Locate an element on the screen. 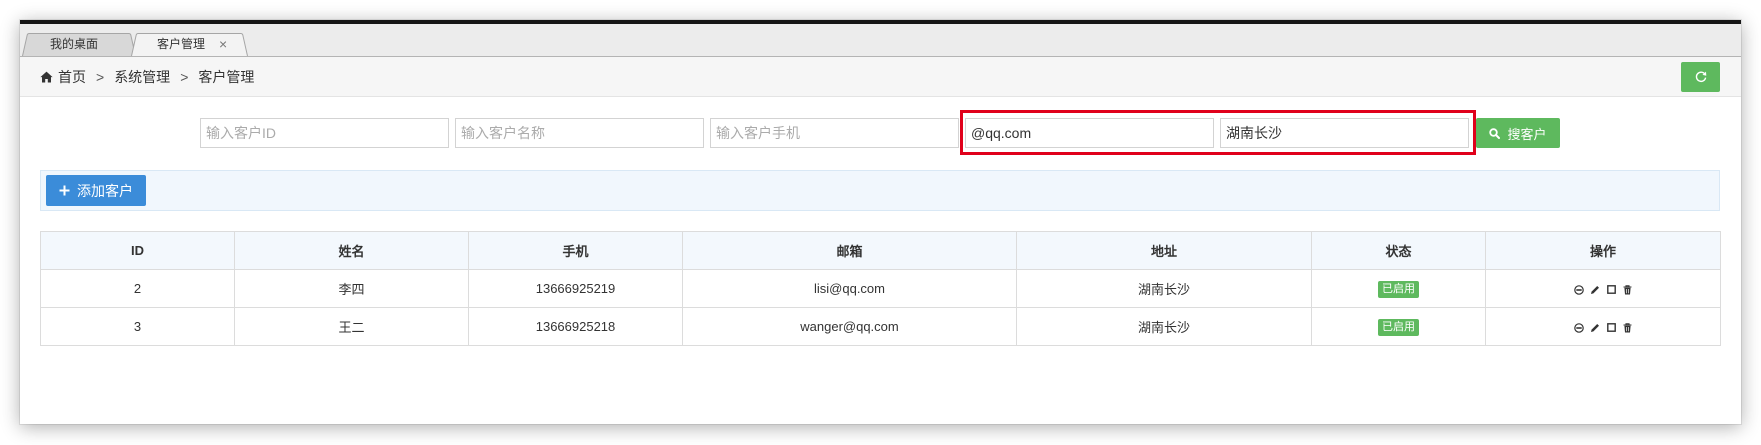 The height and width of the screenshot is (445, 1761). column-header-status: 状态 is located at coordinates (1398, 250).